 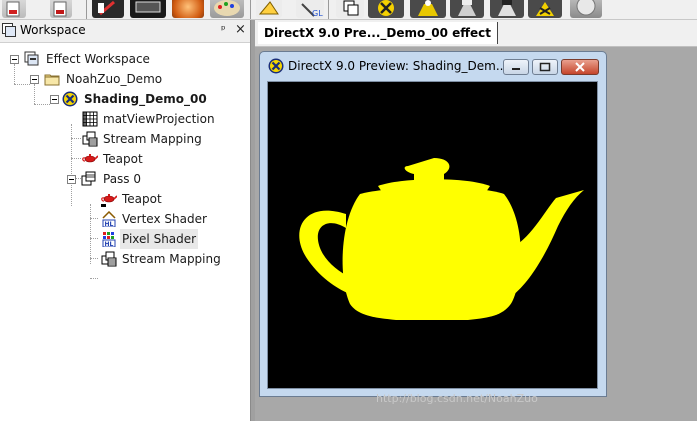 I want to click on workspace-header: Workspace ᵖ ×, so click(x=125, y=31).